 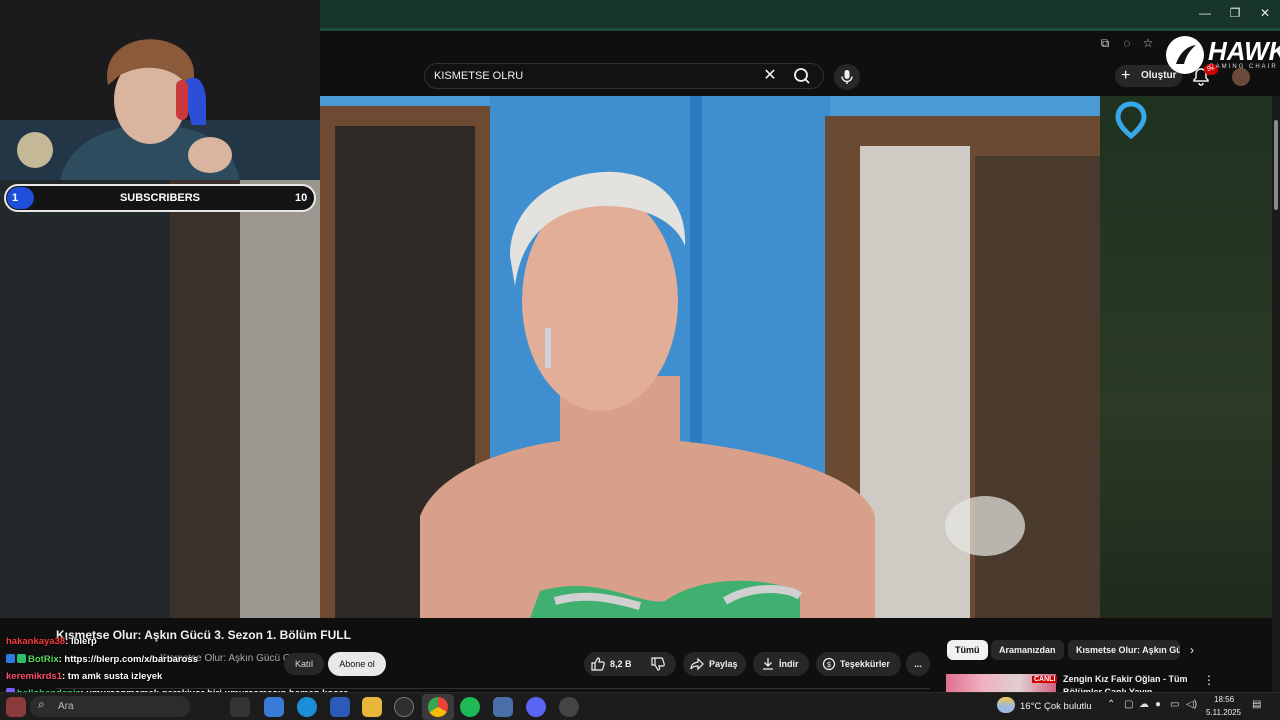 What do you see at coordinates (800, 14) in the screenshot?
I see `browser-title-bar` at bounding box center [800, 14].